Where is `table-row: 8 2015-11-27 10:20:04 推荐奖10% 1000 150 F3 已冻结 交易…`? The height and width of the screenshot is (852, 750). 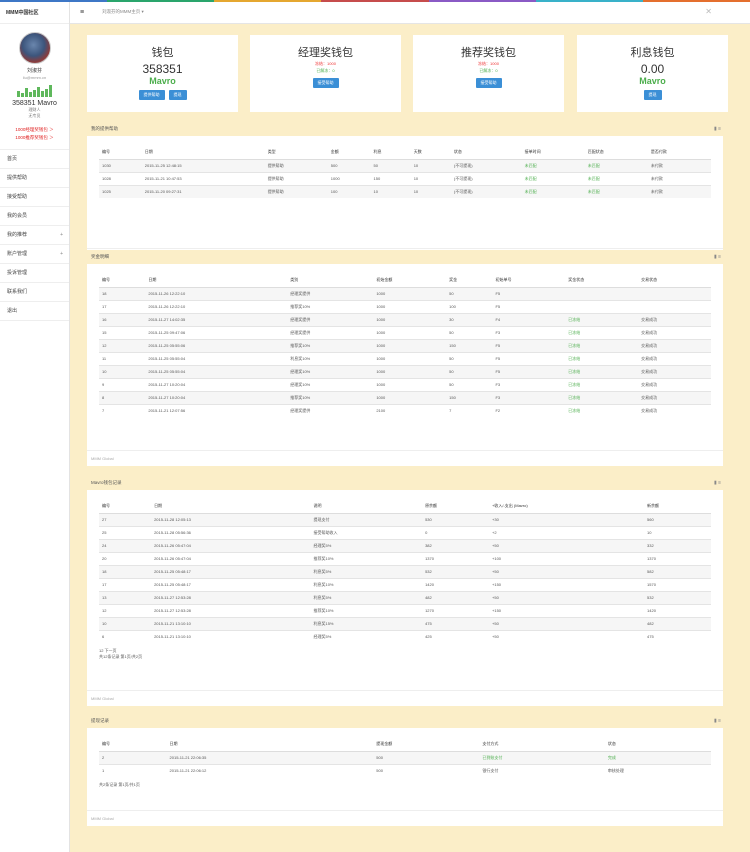 table-row: 8 2015-11-27 10:20:04 推荐奖10% 1000 150 F3 已冻结 交易… is located at coordinates (405, 397).